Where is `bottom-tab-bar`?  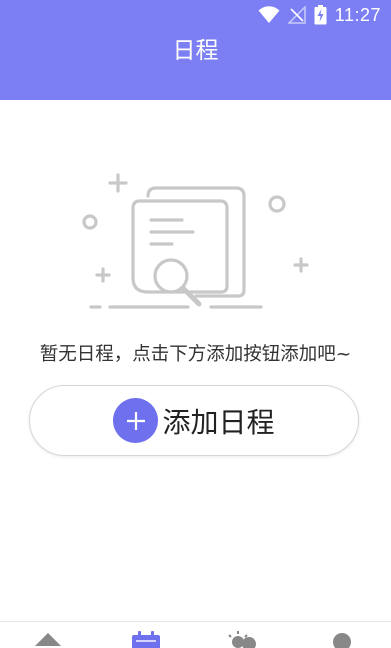
bottom-tab-bar is located at coordinates (195, 634).